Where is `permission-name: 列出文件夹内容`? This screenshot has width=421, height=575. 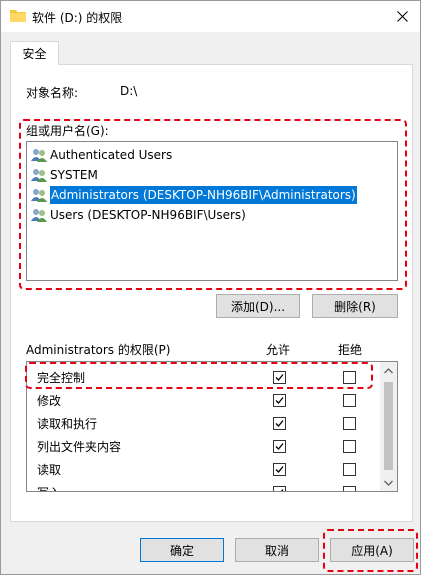
permission-name: 列出文件夹内容 is located at coordinates (79, 447).